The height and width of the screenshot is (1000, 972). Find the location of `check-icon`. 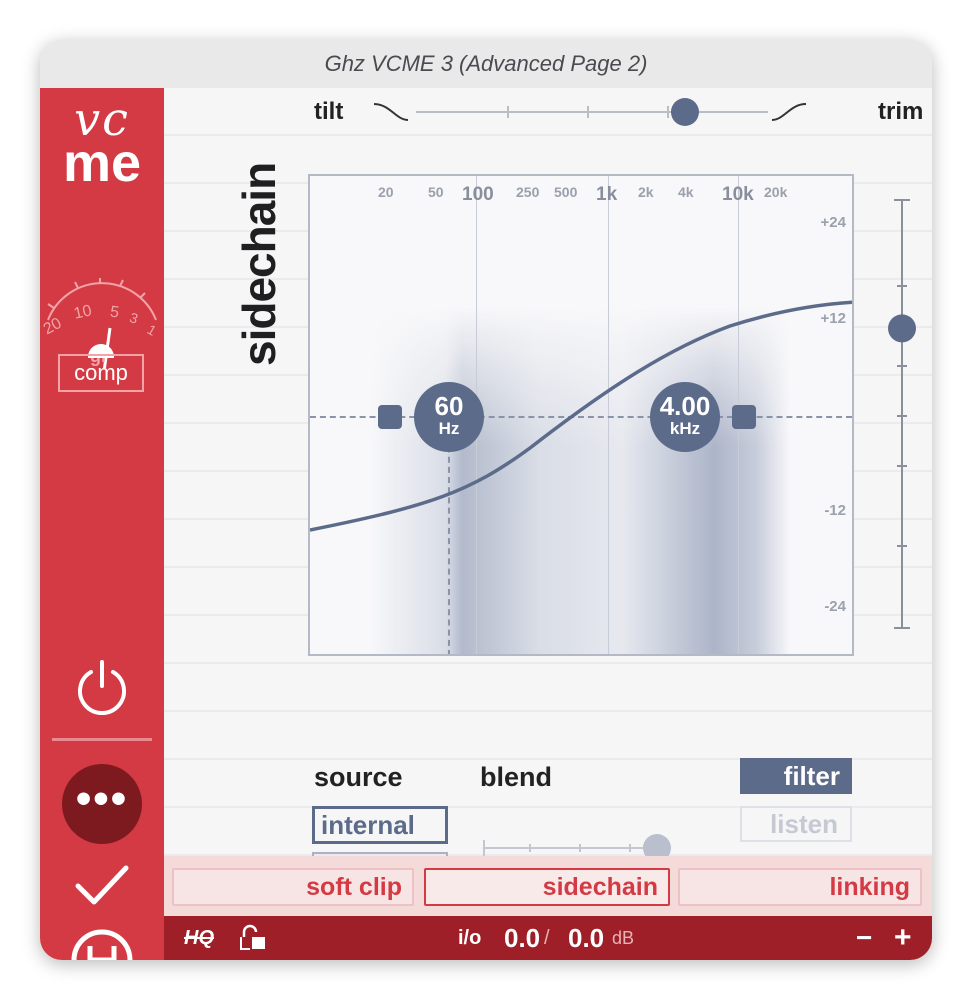

check-icon is located at coordinates (102, 885).